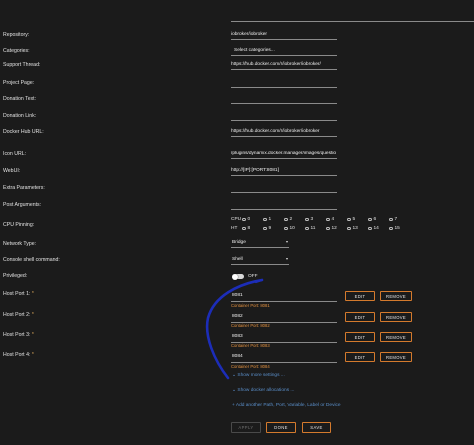  What do you see at coordinates (294, 219) in the screenshot?
I see `cpu-core: 2` at bounding box center [294, 219].